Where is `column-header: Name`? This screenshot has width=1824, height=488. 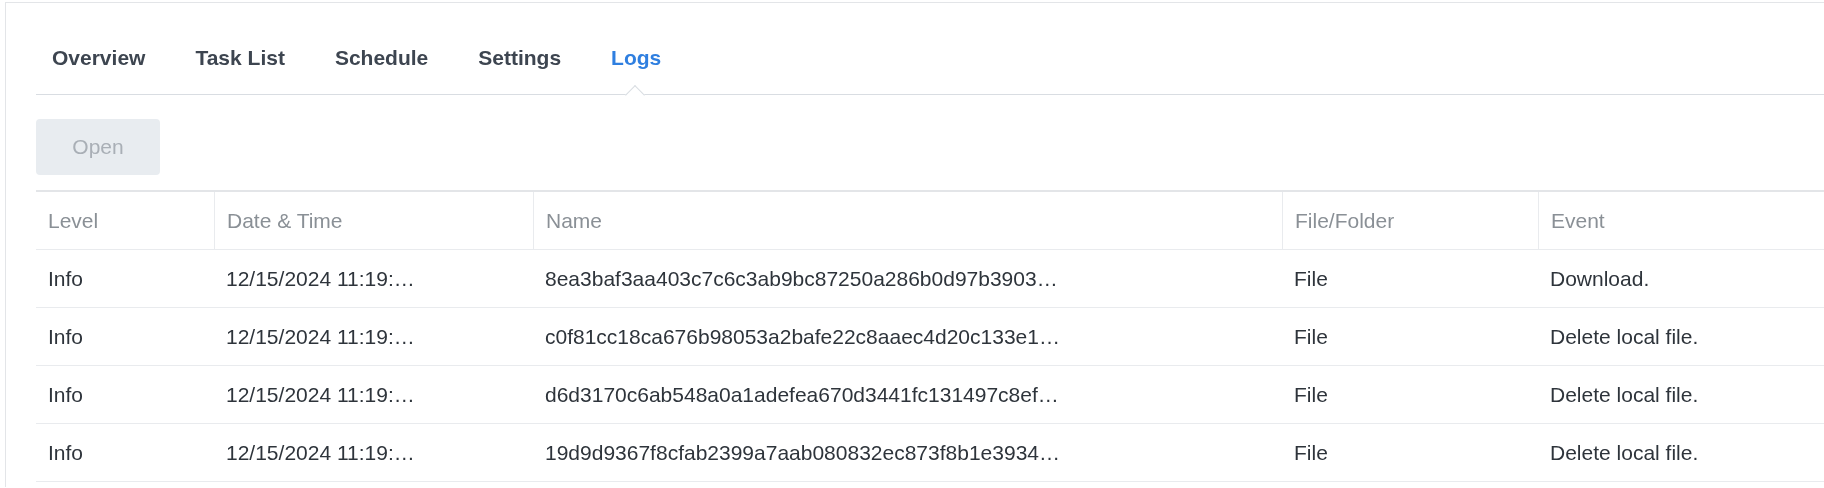 column-header: Name is located at coordinates (907, 220).